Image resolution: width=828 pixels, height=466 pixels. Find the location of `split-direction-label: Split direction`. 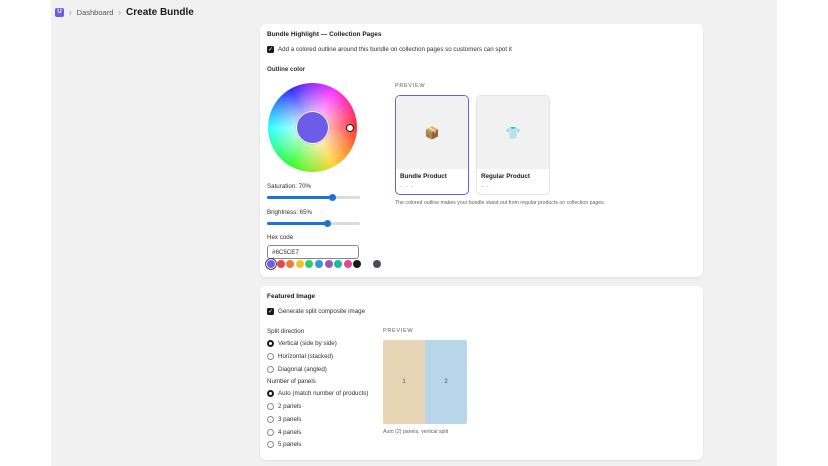

split-direction-label: Split direction is located at coordinates (286, 331).